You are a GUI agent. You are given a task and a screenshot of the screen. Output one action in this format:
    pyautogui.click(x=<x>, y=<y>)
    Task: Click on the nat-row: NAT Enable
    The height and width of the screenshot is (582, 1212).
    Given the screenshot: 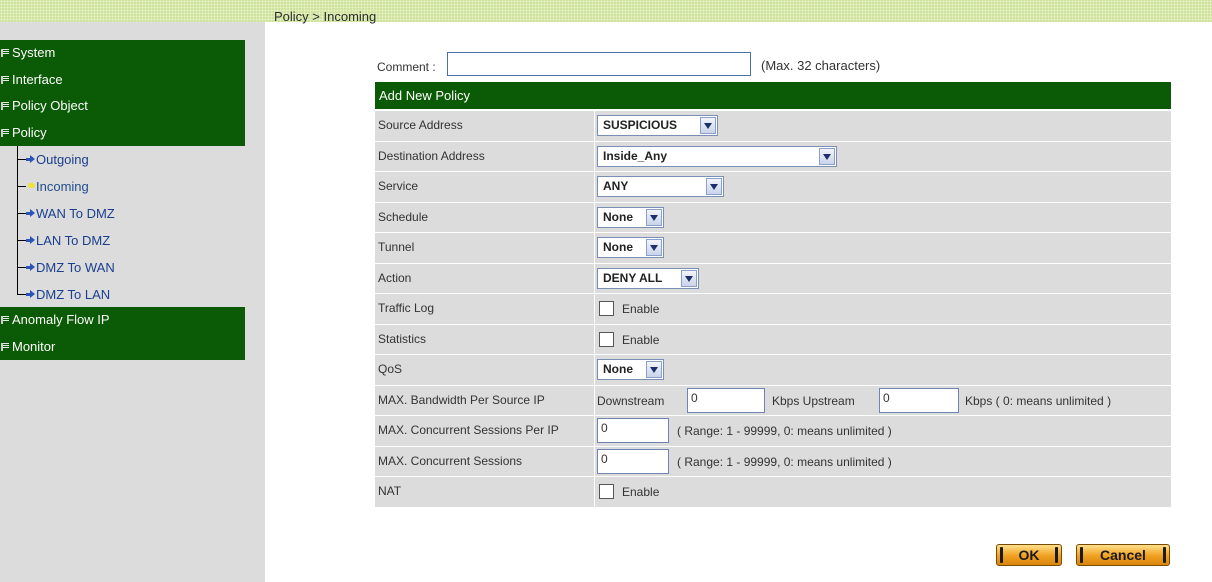 What is the action you would take?
    pyautogui.click(x=773, y=492)
    